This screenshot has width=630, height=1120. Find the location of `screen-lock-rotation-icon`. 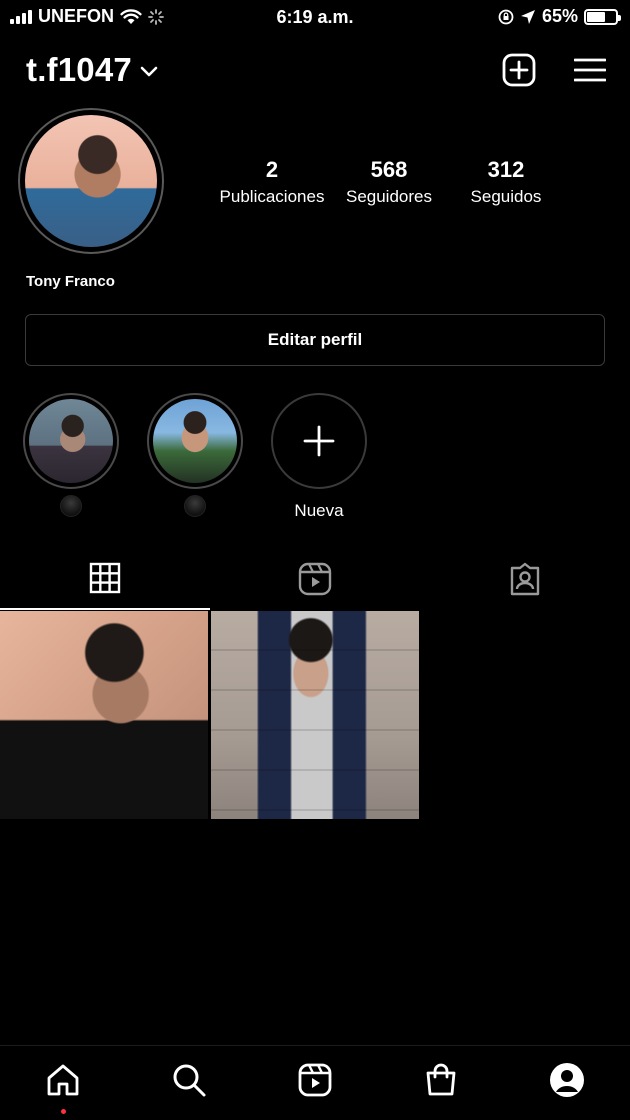

screen-lock-rotation-icon is located at coordinates (506, 16).